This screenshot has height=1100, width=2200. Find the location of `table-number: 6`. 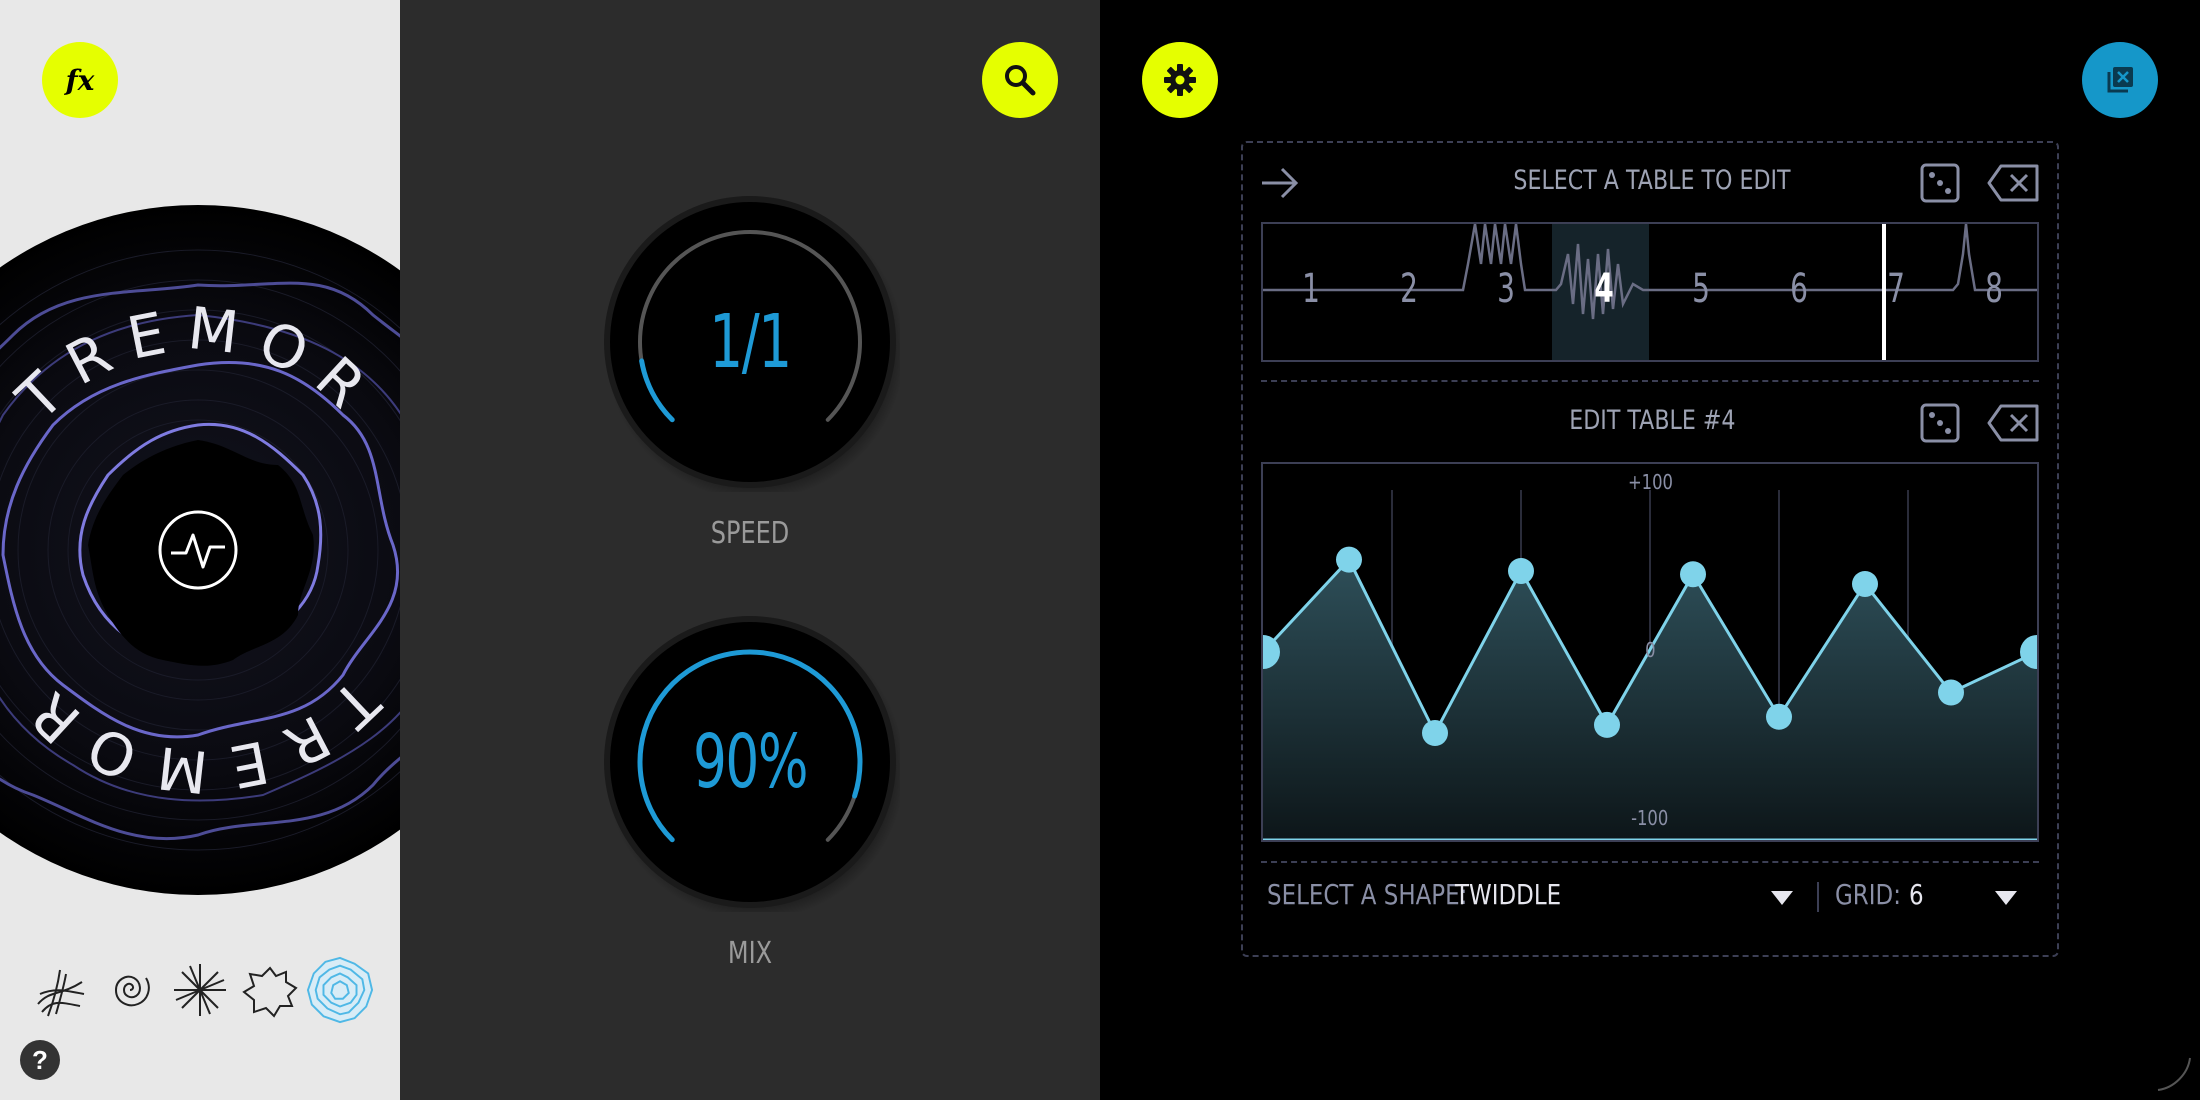

table-number: 6 is located at coordinates (1799, 289).